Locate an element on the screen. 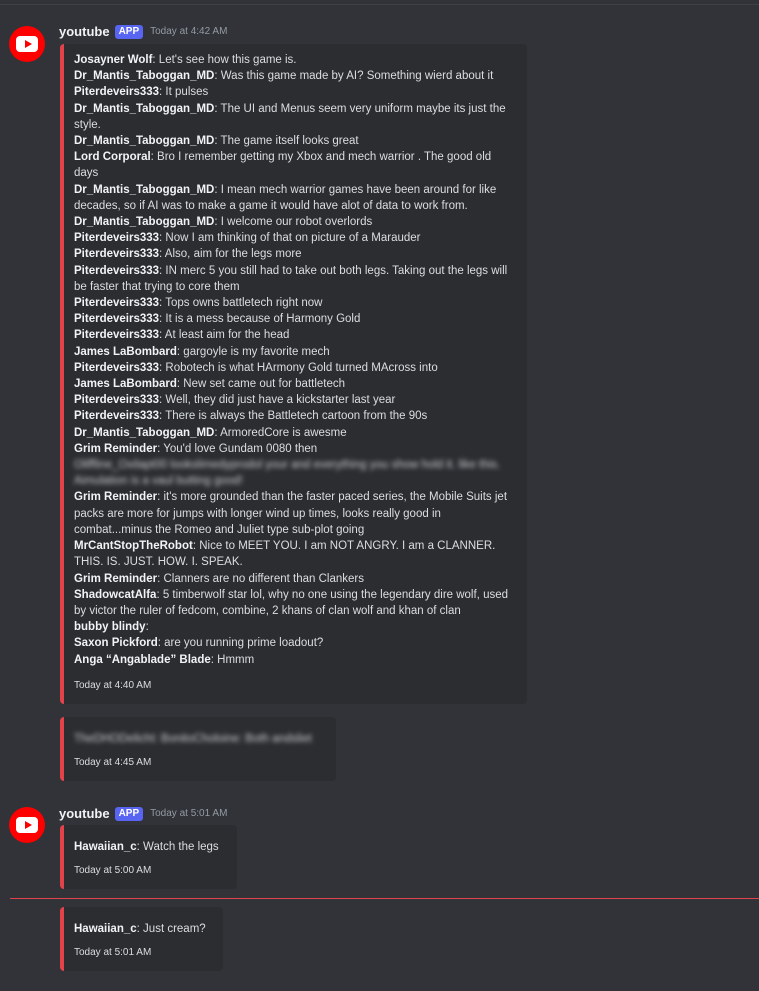 This screenshot has height=991, width=759. chat-text: : The game itself looks great is located at coordinates (286, 141).